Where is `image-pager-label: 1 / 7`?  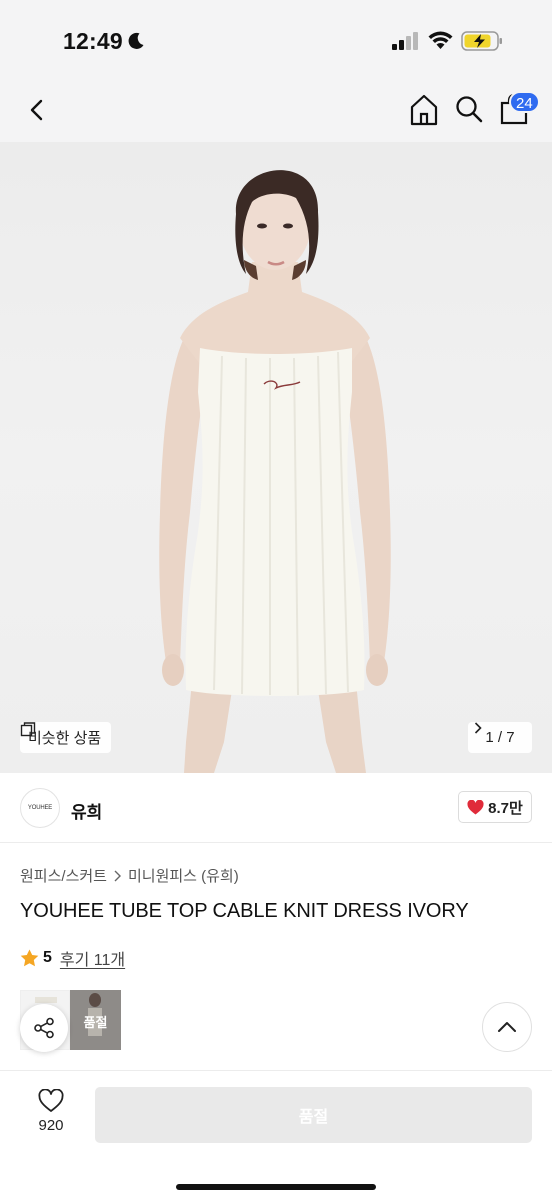
image-pager-label: 1 / 7 is located at coordinates (500, 737).